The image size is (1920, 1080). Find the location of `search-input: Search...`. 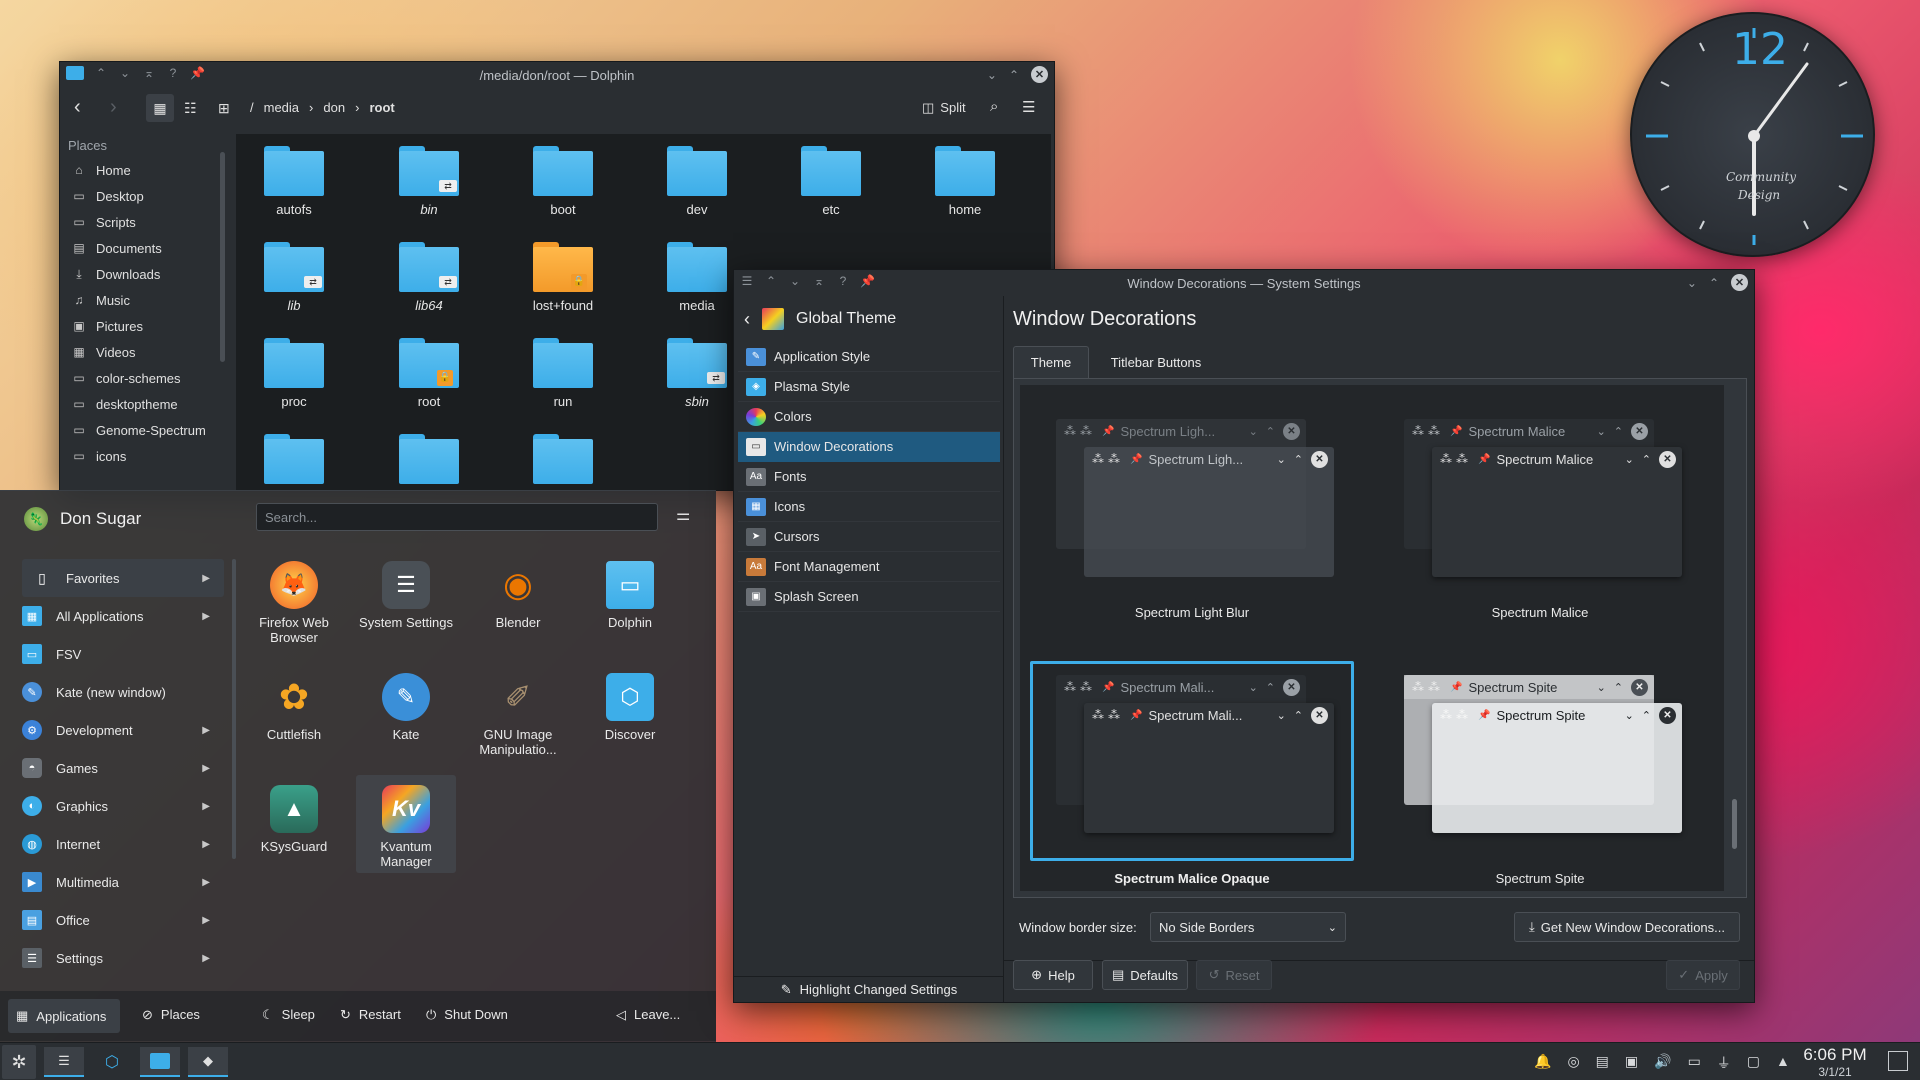

search-input: Search... is located at coordinates (457, 517).